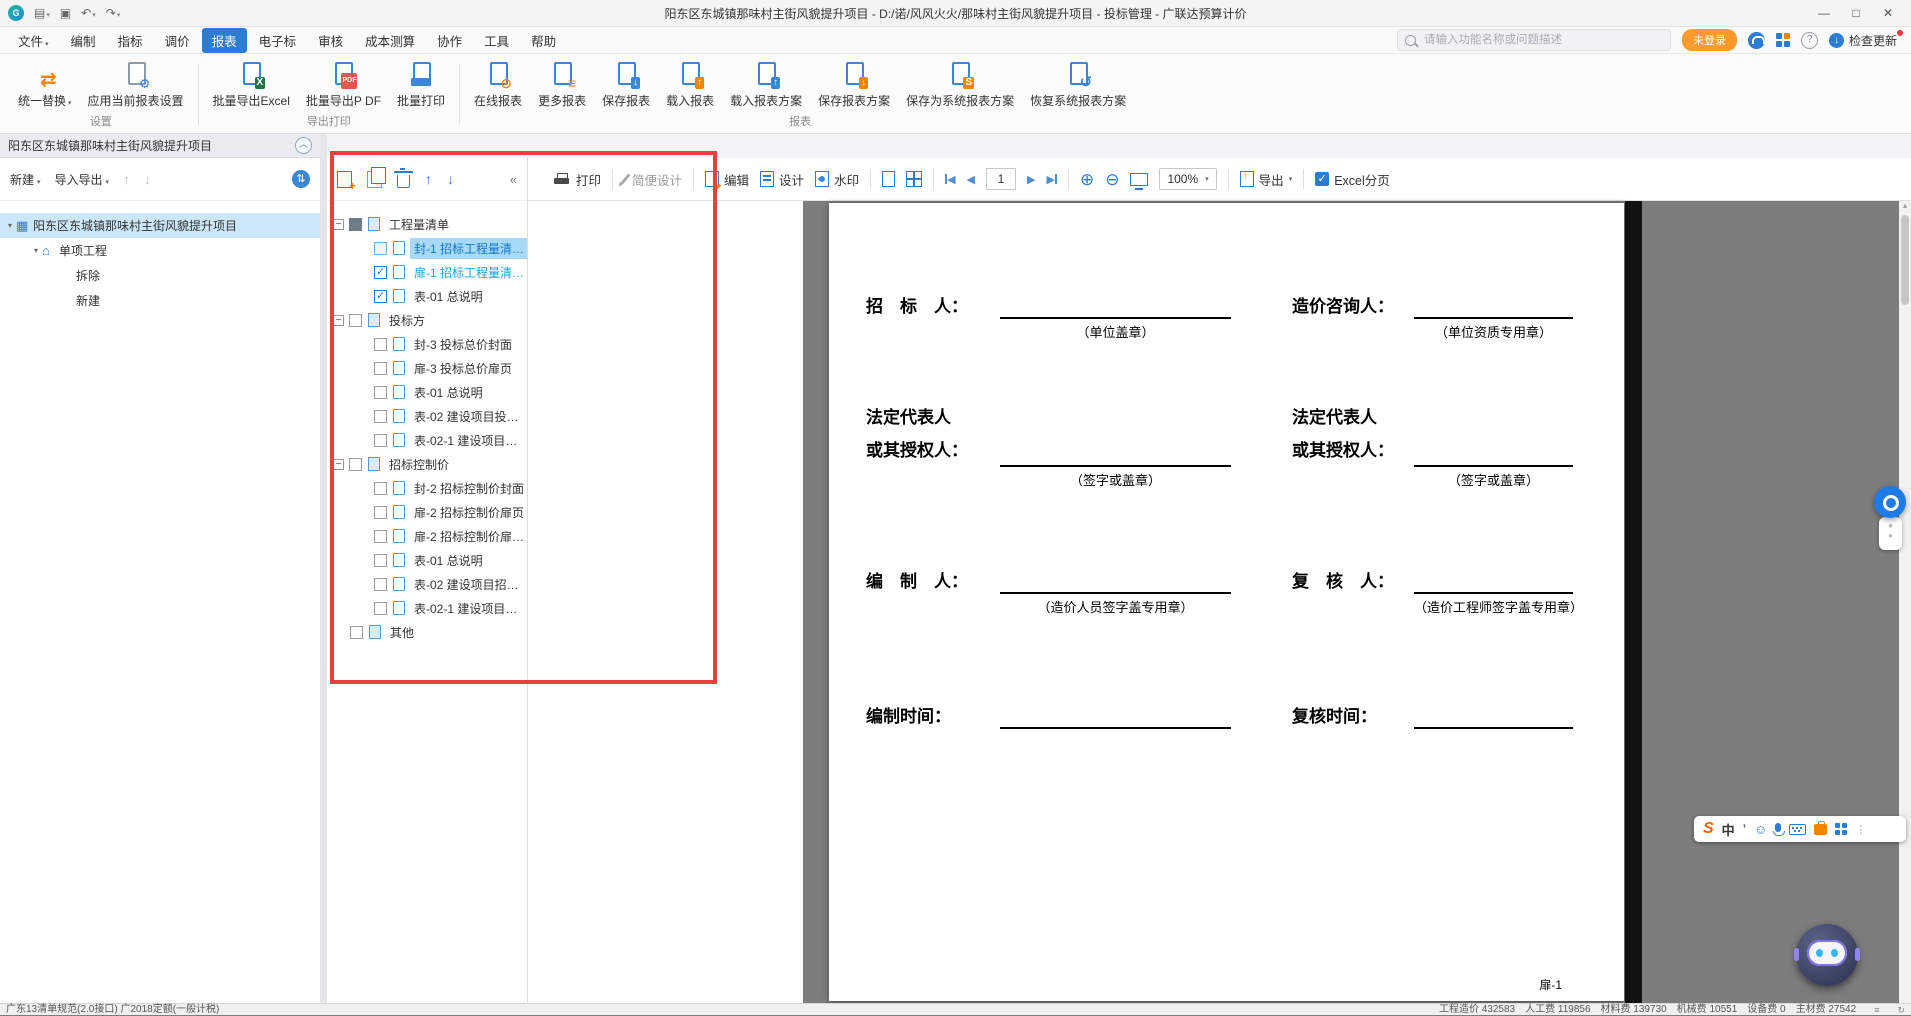 Image resolution: width=1911 pixels, height=1016 pixels. What do you see at coordinates (1051, 179) in the screenshot?
I see `last-page-button: ▶` at bounding box center [1051, 179].